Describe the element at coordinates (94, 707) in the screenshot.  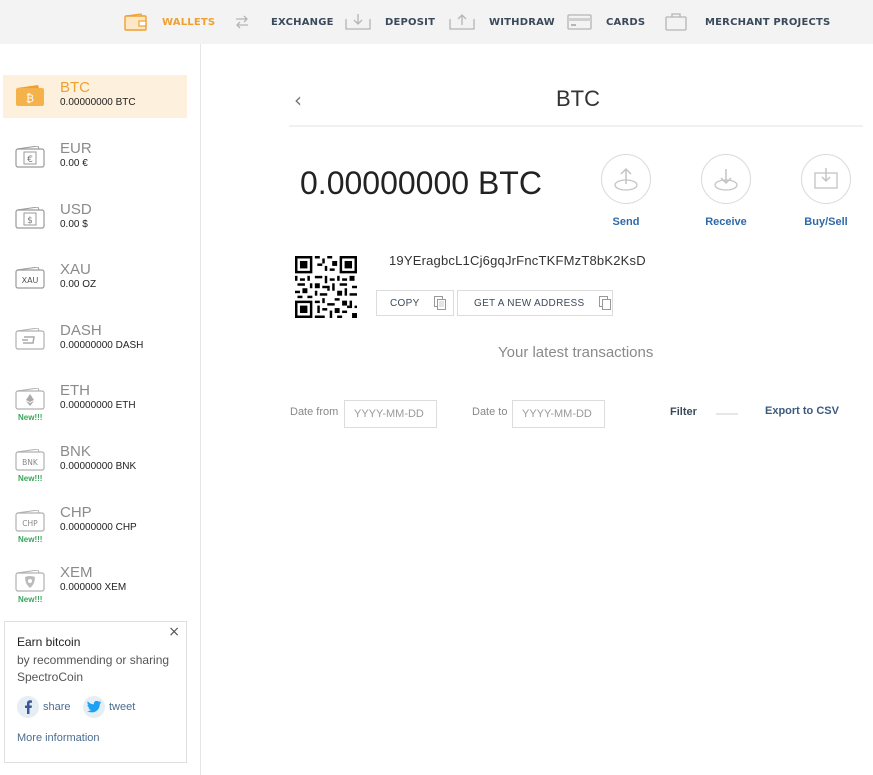
I see `twitter-icon` at that location.